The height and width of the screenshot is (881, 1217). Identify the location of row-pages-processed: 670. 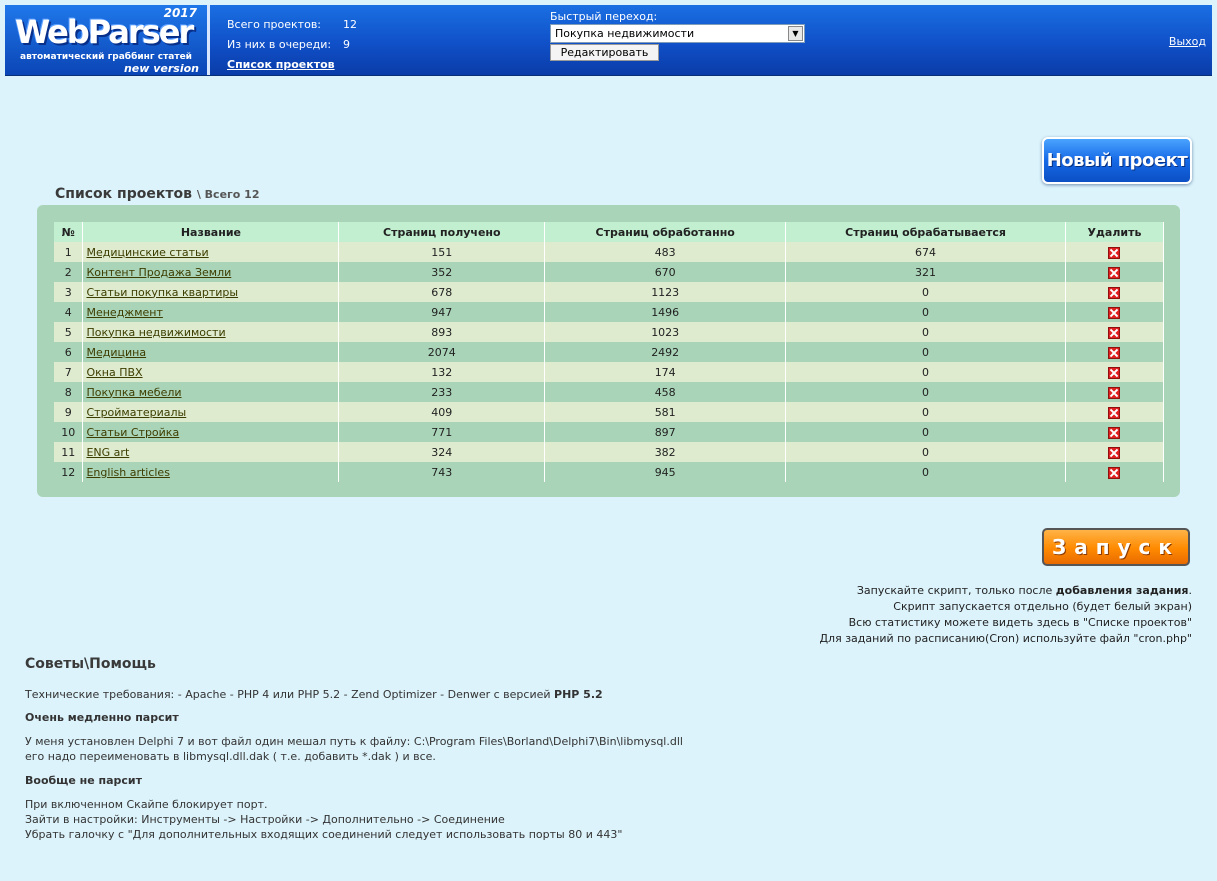
(665, 272).